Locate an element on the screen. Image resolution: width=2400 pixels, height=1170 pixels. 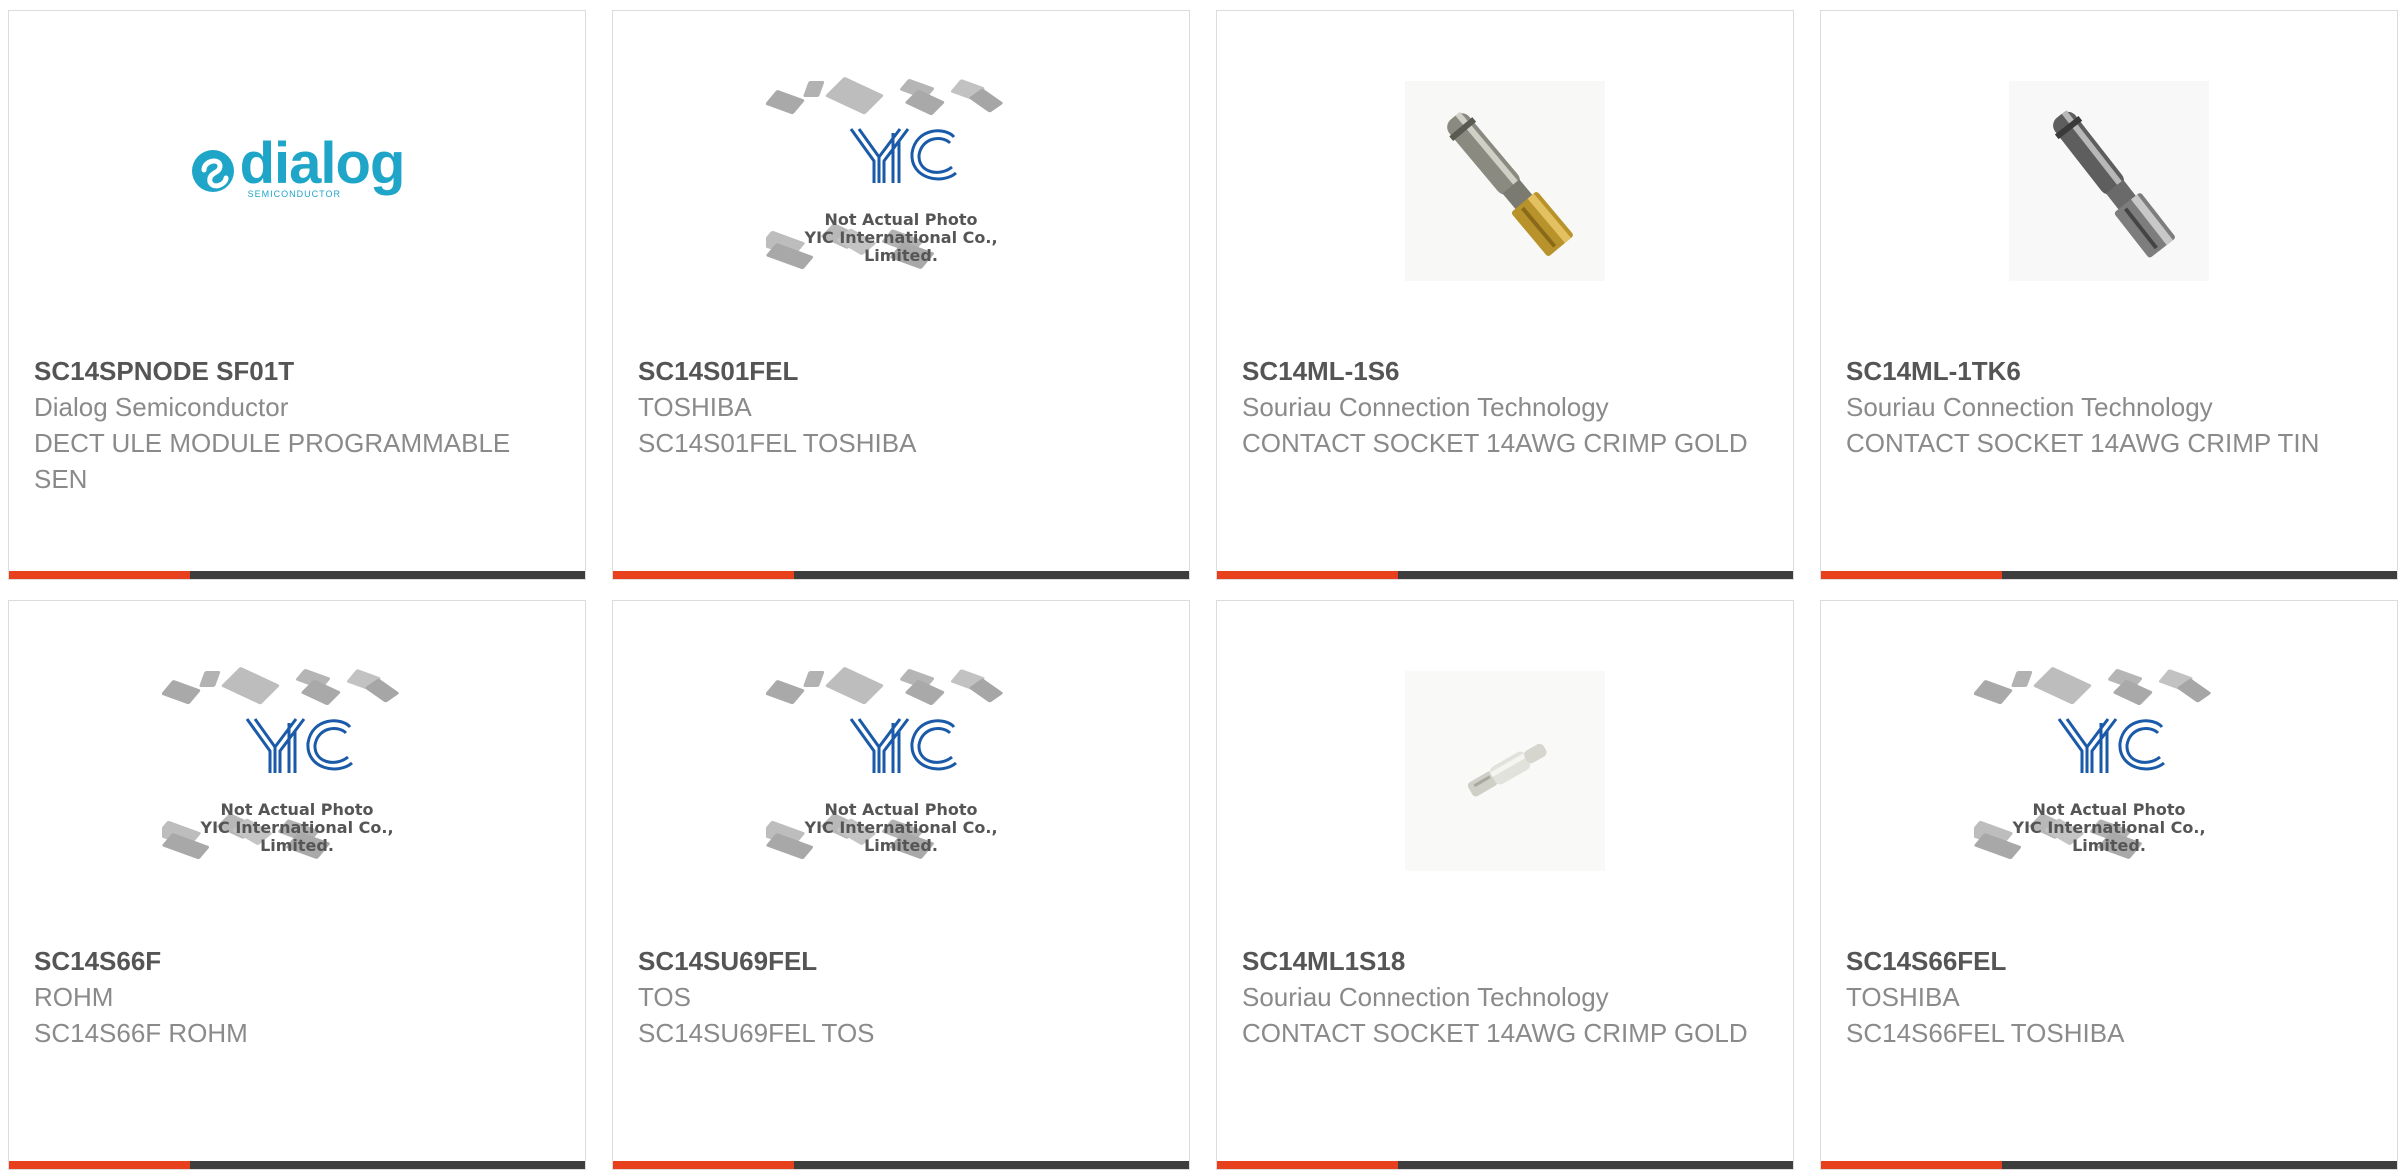
description: CONTACT SOCKET 14AWG CRIMP TIN is located at coordinates (2083, 443).